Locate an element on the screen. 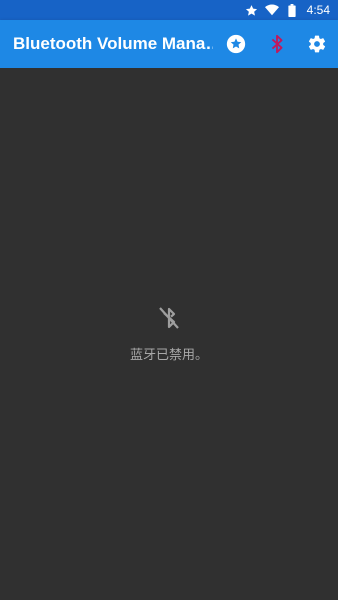 This screenshot has height=600, width=338. bluetooth-icon is located at coordinates (277, 44).